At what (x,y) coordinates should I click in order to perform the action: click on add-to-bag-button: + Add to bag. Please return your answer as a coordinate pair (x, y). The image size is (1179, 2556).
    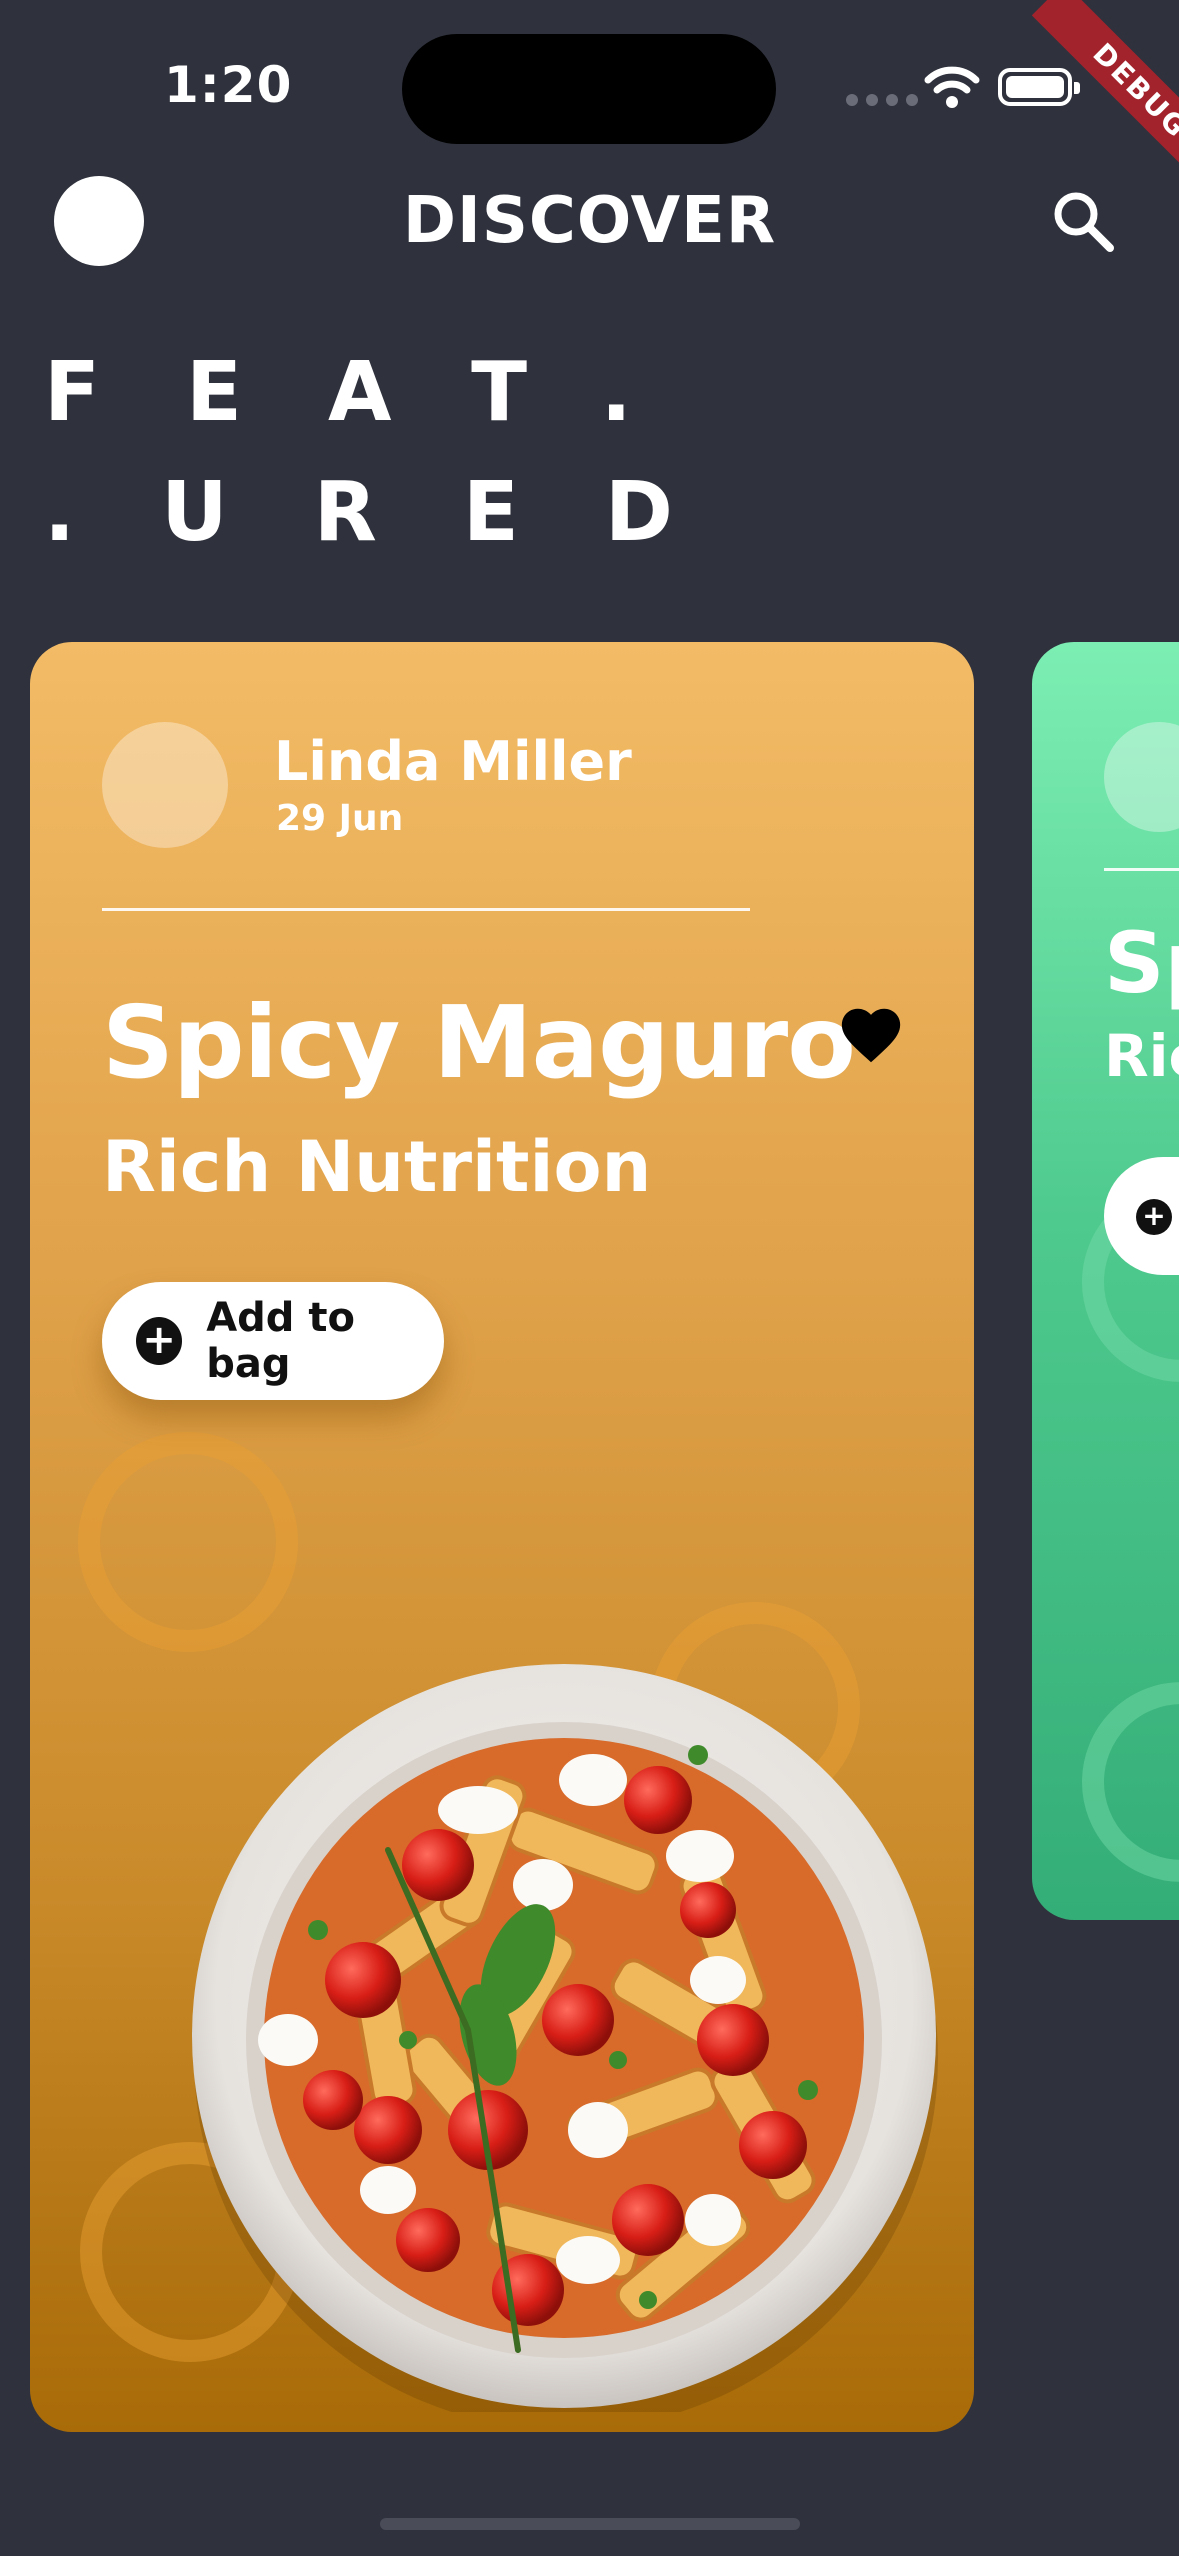
    Looking at the image, I should click on (273, 1341).